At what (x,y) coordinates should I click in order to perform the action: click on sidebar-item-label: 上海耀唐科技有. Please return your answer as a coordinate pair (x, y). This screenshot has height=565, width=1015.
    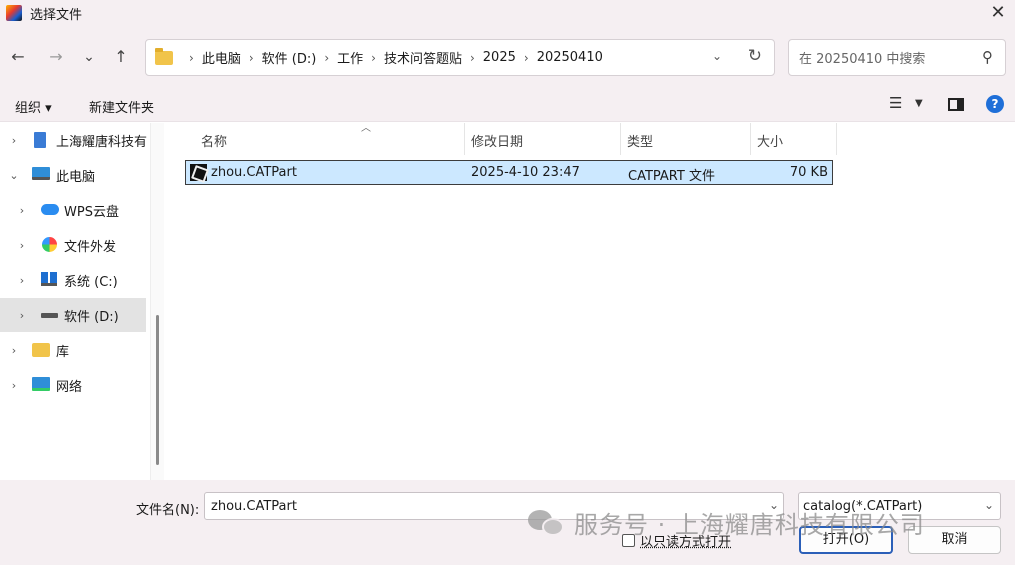
    Looking at the image, I should click on (102, 142).